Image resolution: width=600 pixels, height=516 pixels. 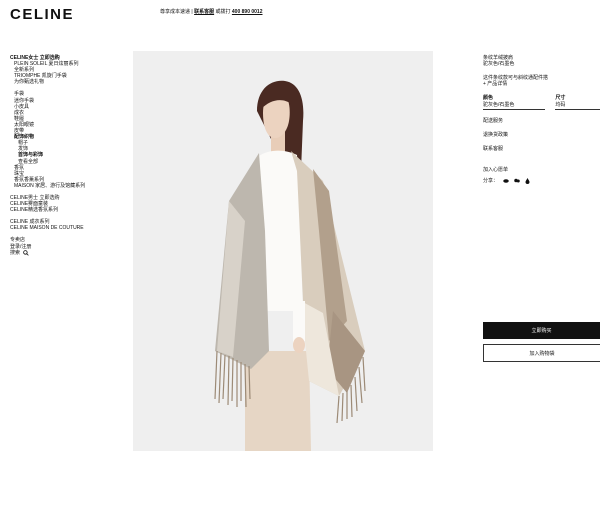 I want to click on product-description: 这件条纹款可与斜纹通配件搭 + 产品详情, so click(x=541, y=81).